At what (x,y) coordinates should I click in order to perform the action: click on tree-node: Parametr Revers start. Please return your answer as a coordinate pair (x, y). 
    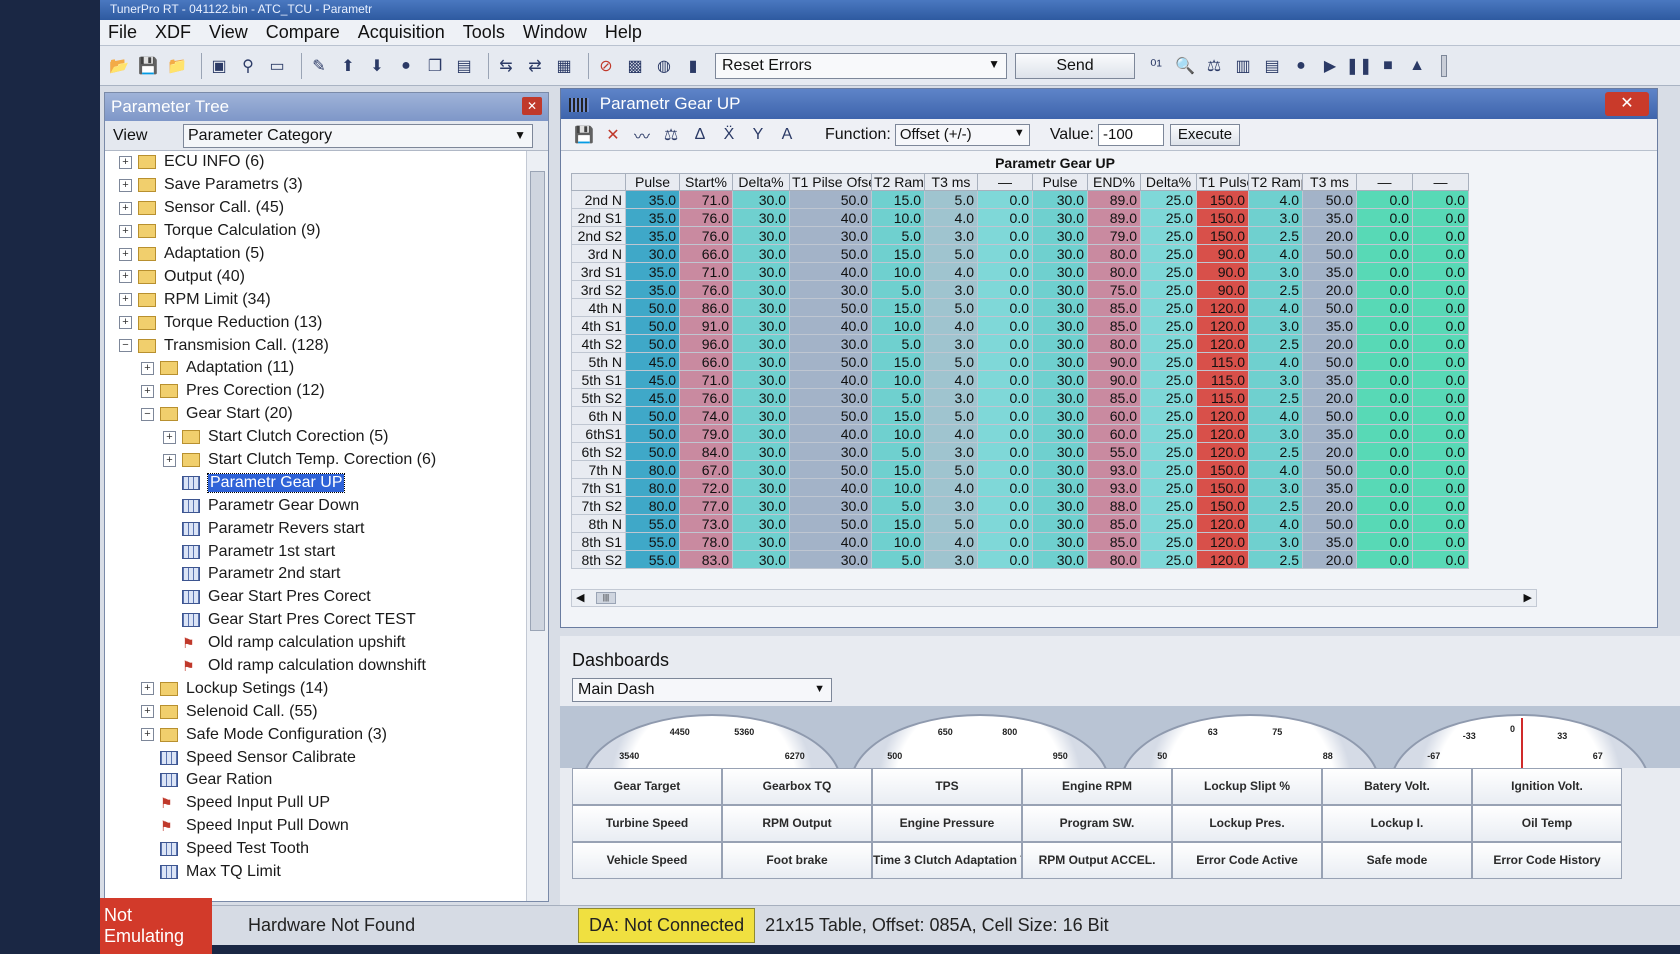
    Looking at the image, I should click on (315, 528).